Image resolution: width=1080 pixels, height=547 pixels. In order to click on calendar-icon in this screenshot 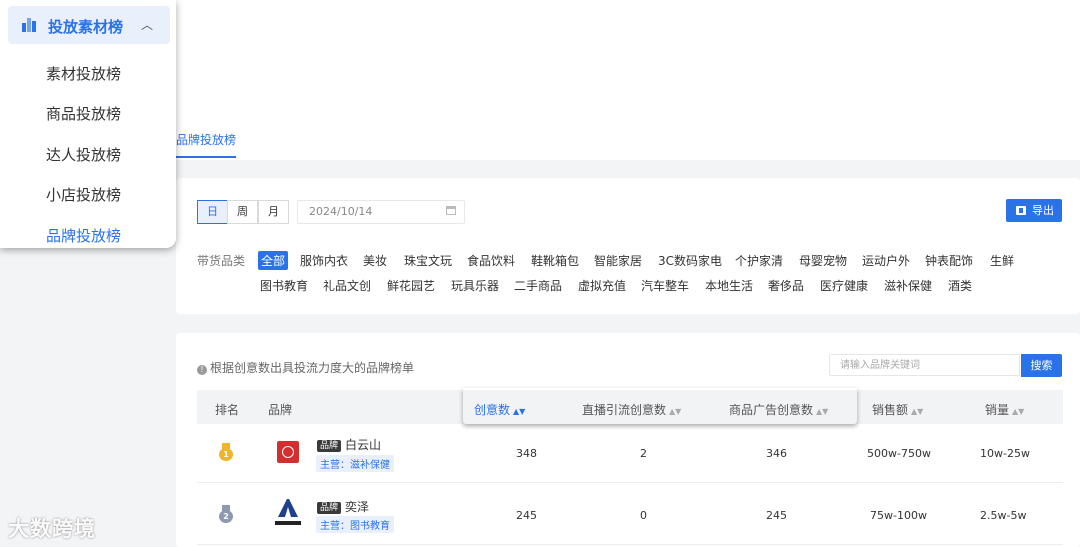, I will do `click(451, 210)`.